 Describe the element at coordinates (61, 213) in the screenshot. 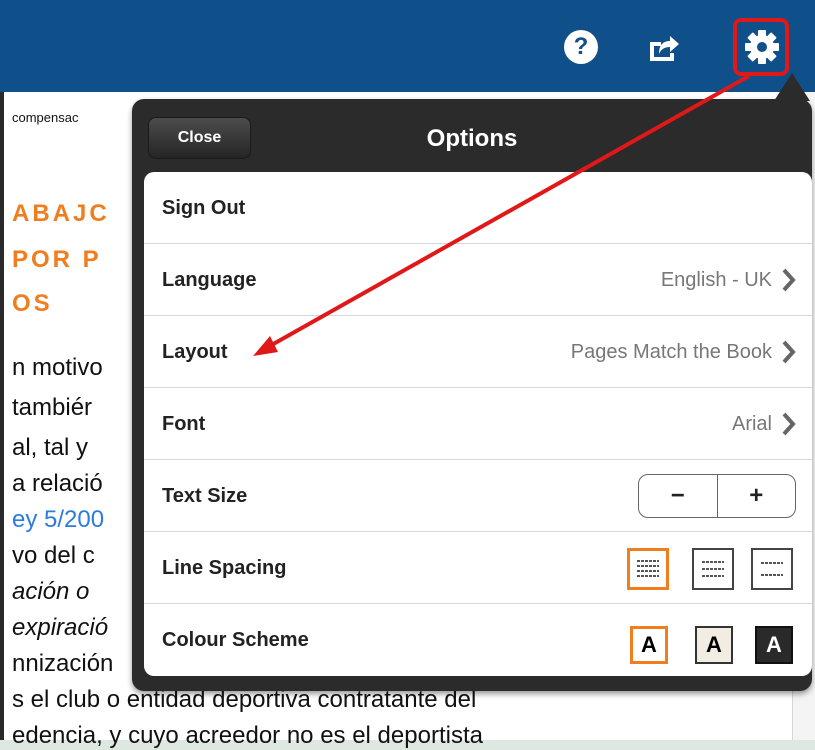

I see `document-heading-line: ABAJC` at that location.